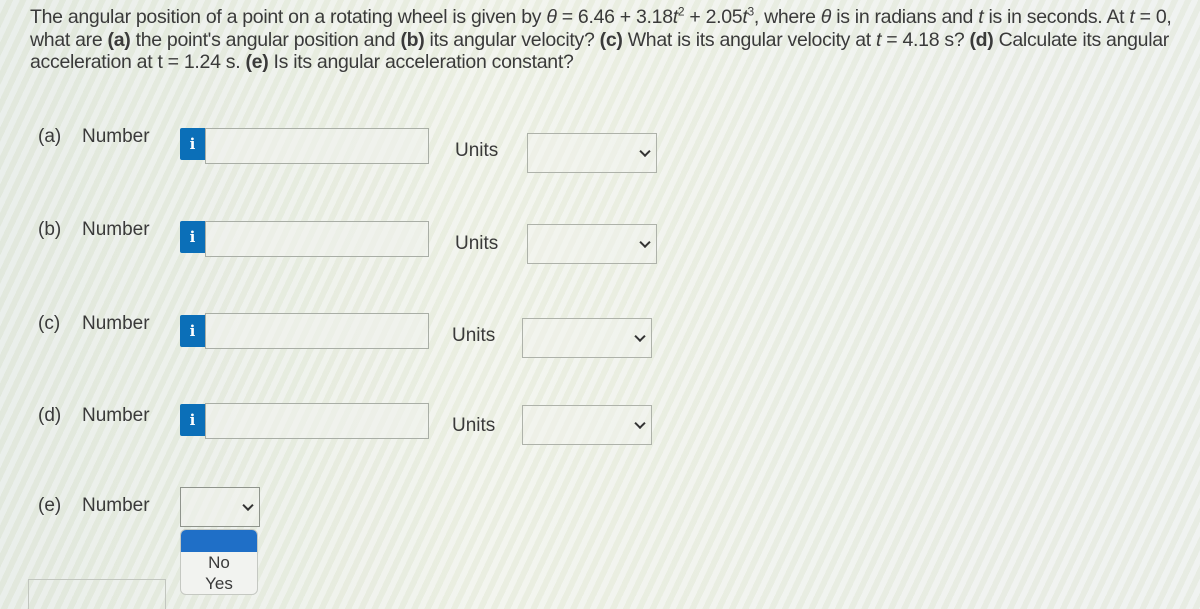  I want to click on question-text-fragment: is in radians and, so click(905, 17).